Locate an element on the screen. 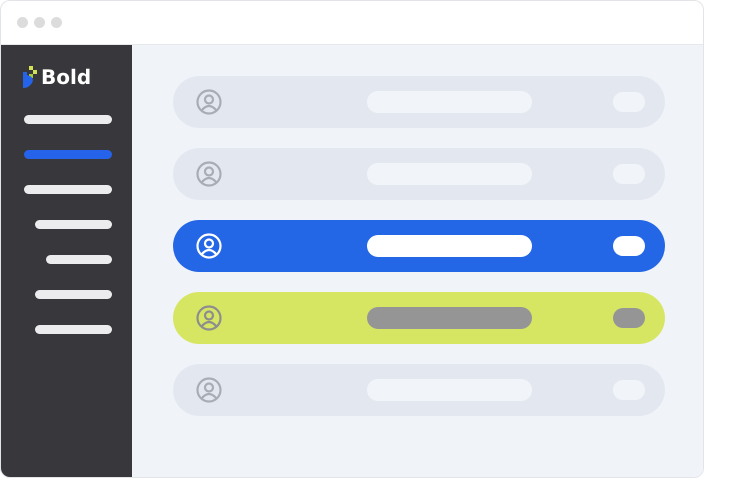 The height and width of the screenshot is (480, 750). brand-name: Bold is located at coordinates (66, 77).